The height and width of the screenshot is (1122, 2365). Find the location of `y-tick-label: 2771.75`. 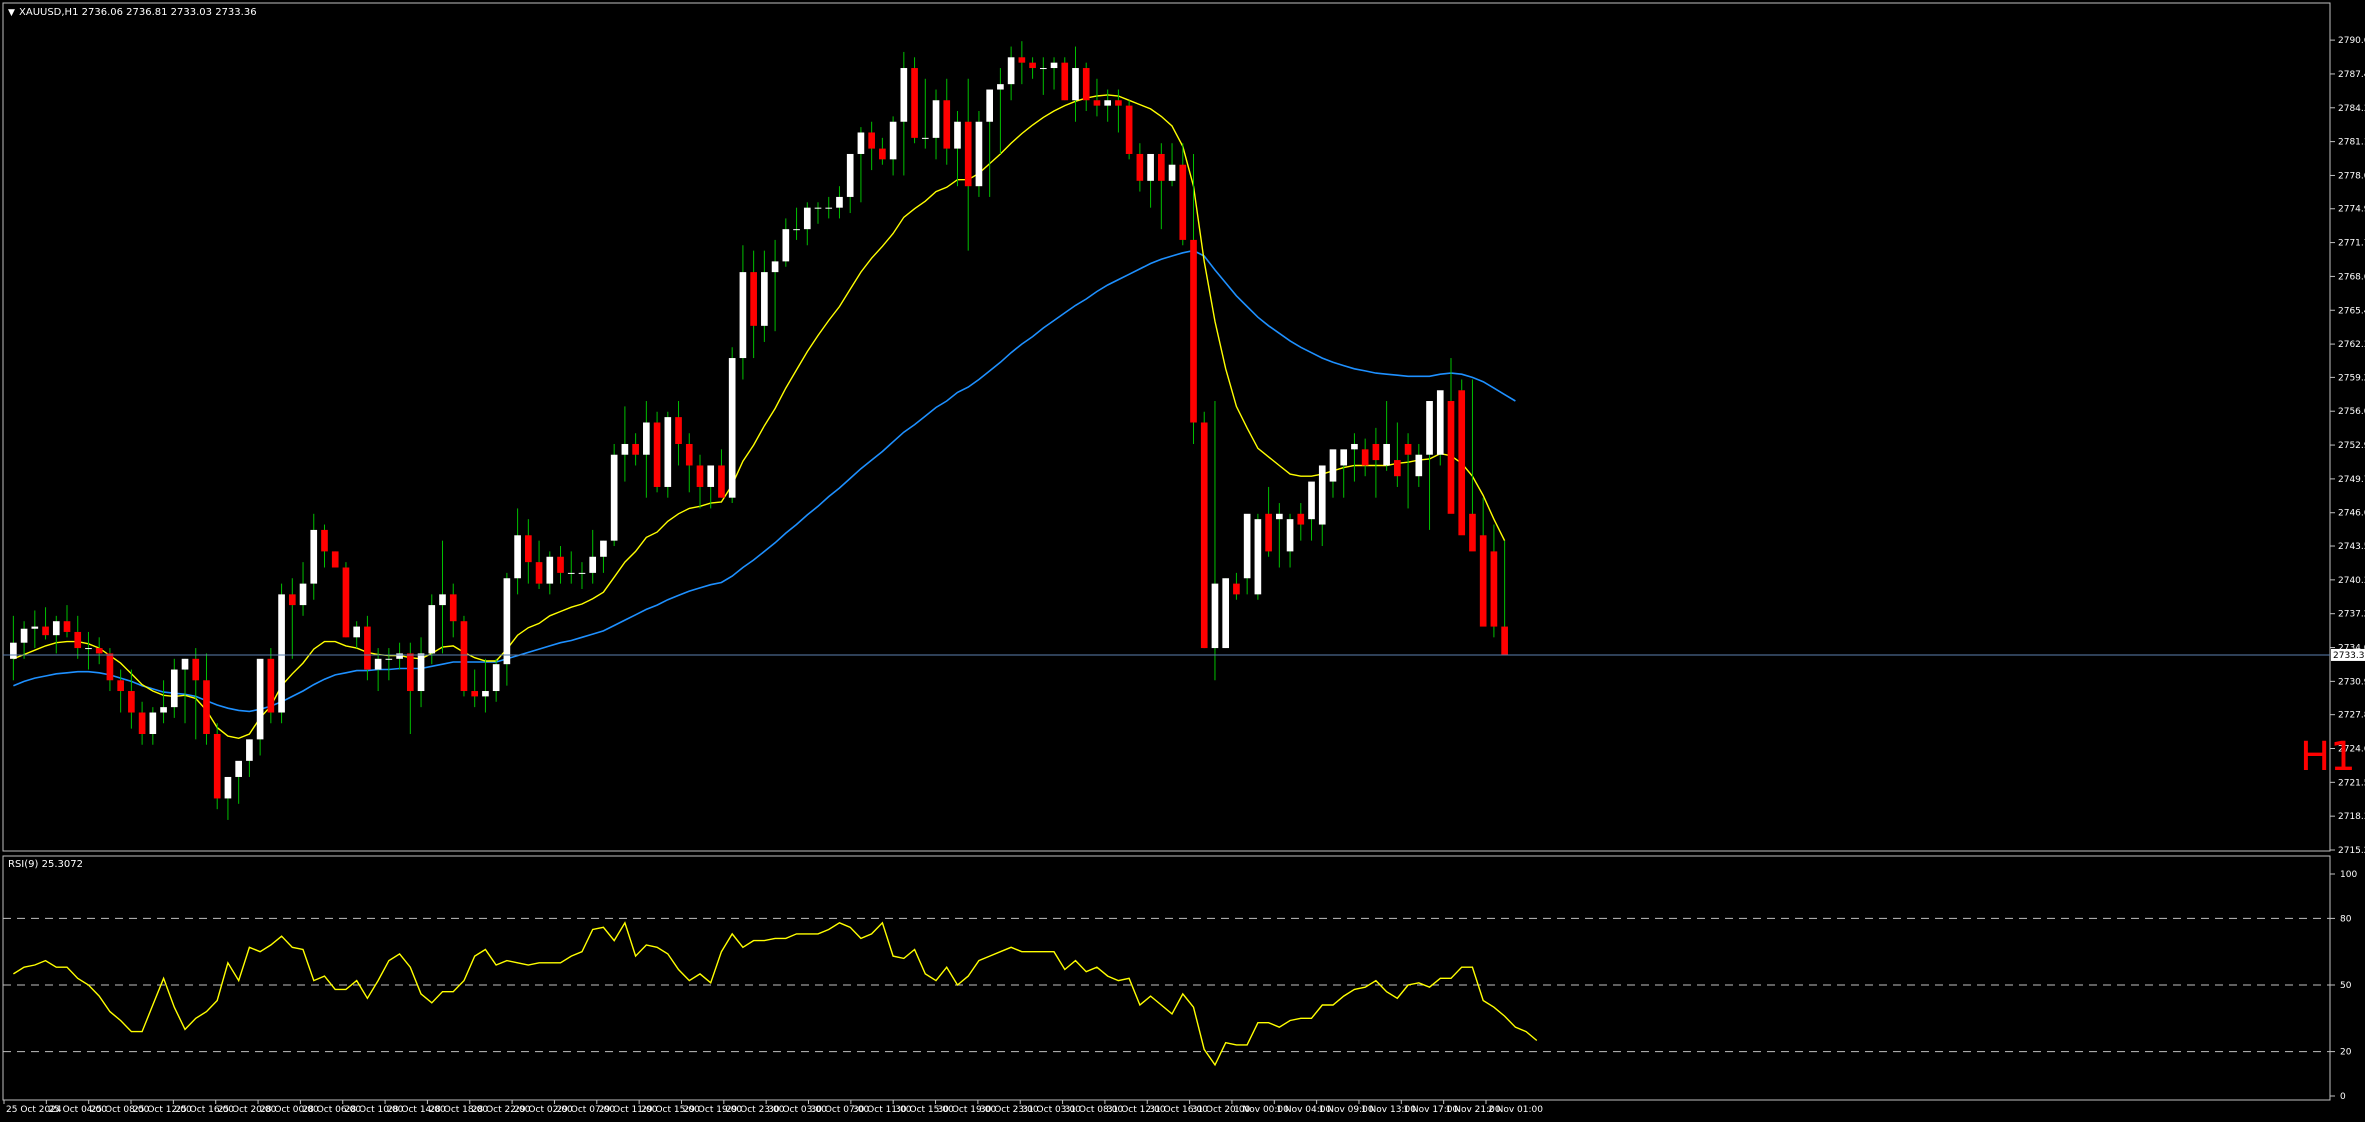

y-tick-label: 2771.75 is located at coordinates (2351, 244).